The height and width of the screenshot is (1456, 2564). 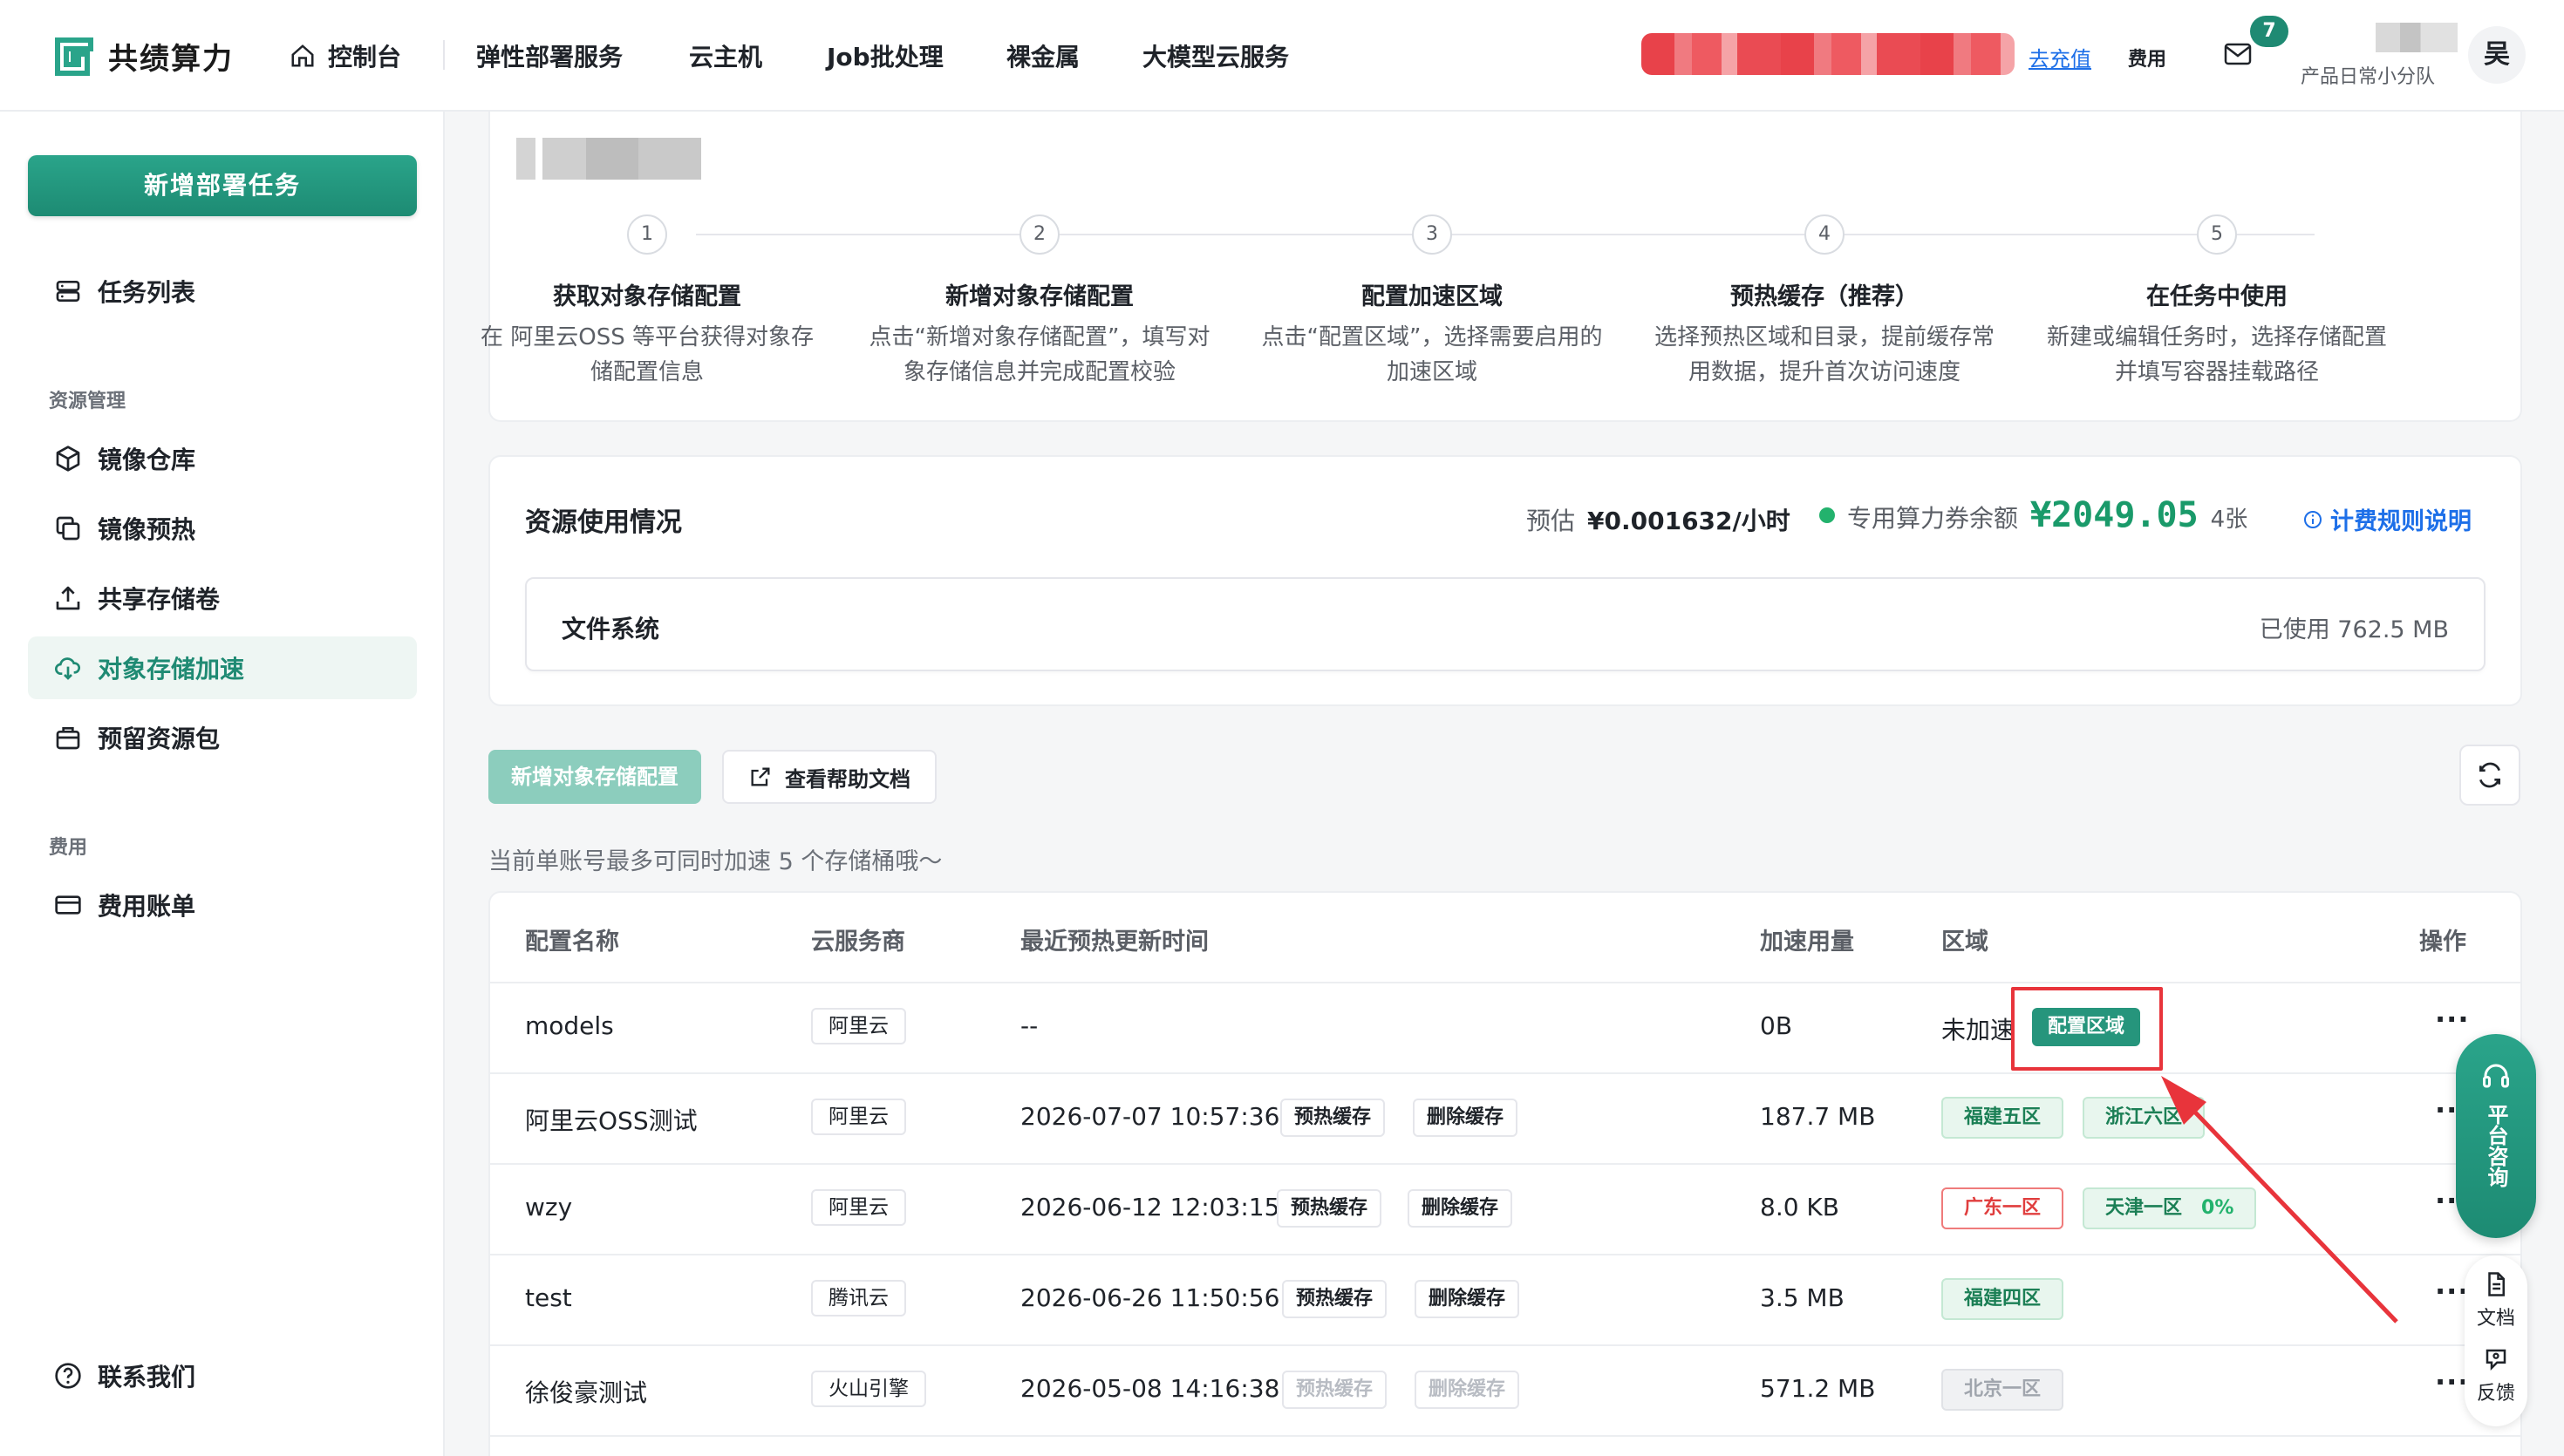 I want to click on new-storage-config-button: 新增对象存储配置, so click(x=594, y=777).